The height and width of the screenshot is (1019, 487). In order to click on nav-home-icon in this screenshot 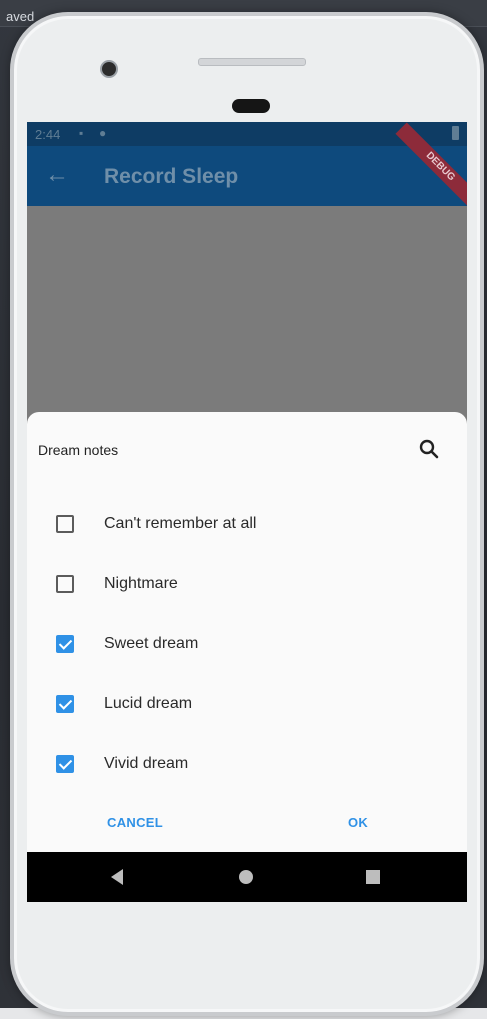, I will do `click(246, 877)`.